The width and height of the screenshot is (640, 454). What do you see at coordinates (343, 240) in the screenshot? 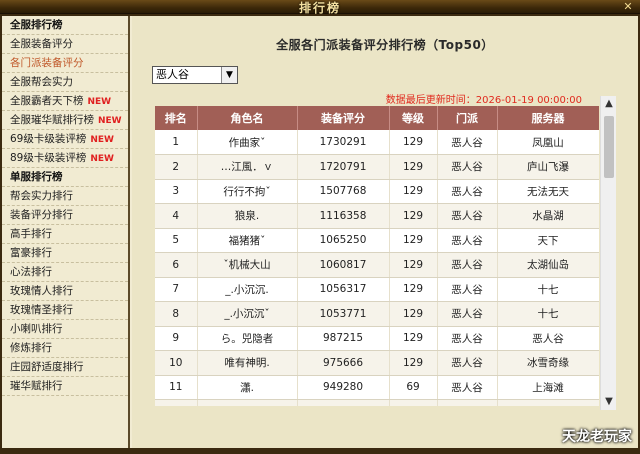
I see `table-cell: 1065250` at bounding box center [343, 240].